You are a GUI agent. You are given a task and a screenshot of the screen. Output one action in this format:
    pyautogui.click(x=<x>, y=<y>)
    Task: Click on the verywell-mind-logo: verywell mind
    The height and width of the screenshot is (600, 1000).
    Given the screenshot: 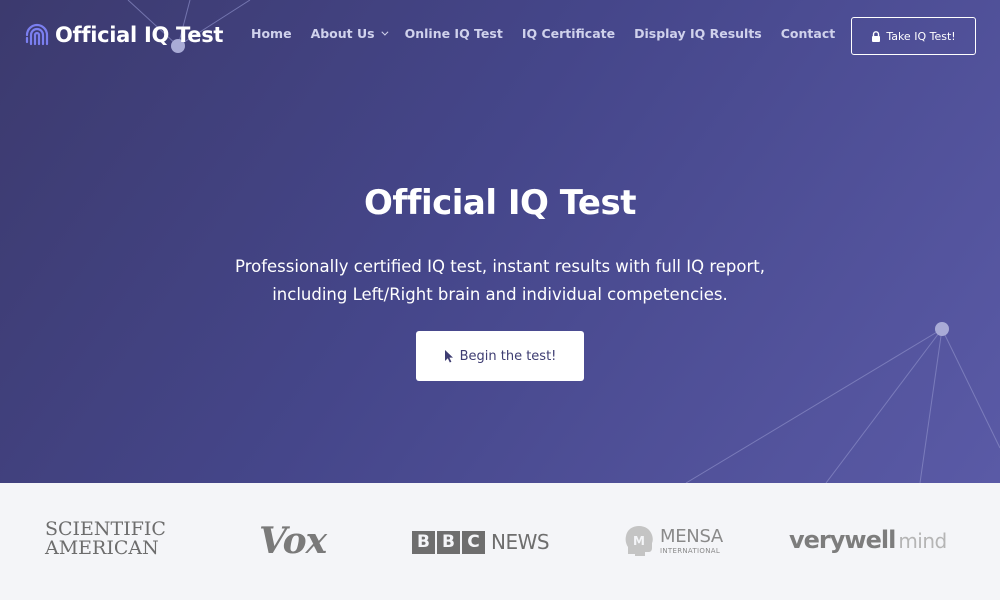 What is the action you would take?
    pyautogui.click(x=868, y=540)
    